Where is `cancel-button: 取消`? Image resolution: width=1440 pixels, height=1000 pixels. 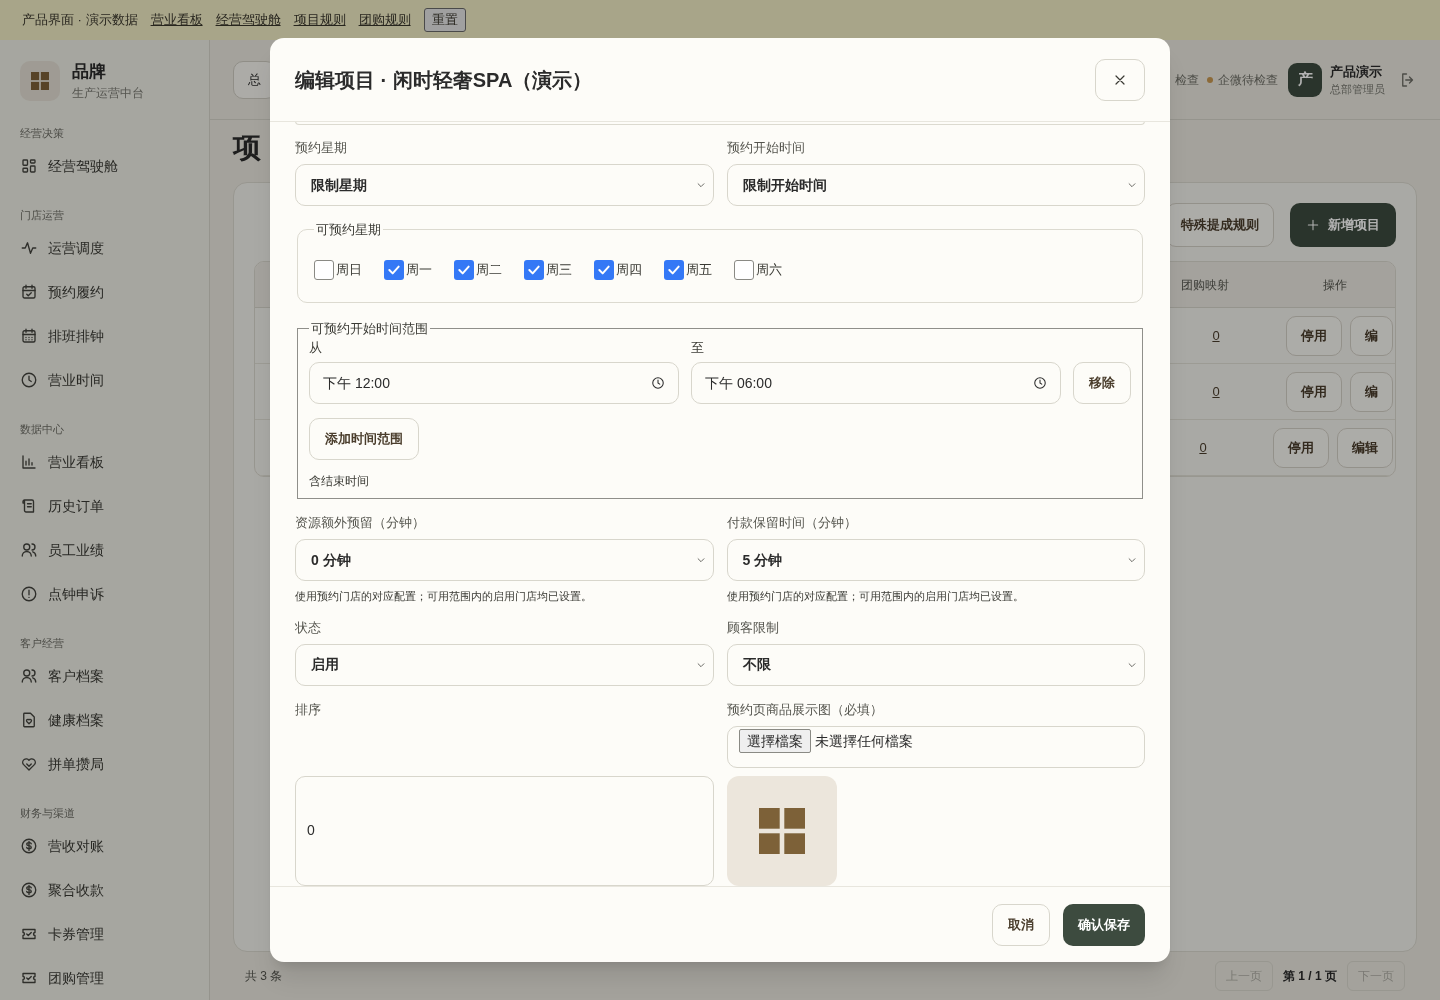 cancel-button: 取消 is located at coordinates (1021, 924).